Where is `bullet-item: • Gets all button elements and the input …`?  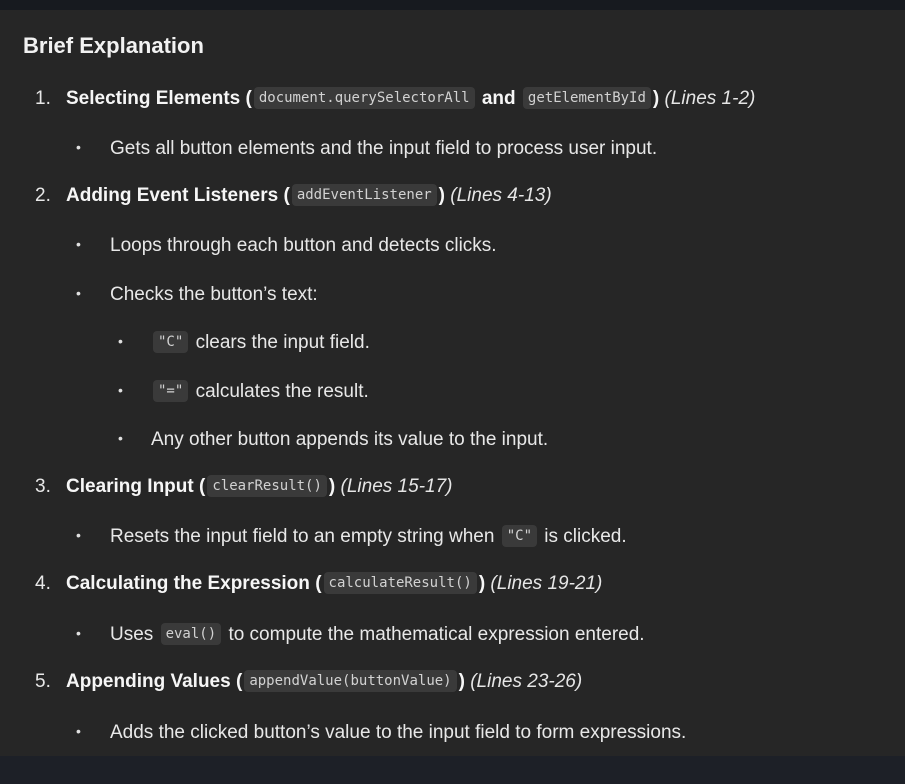
bullet-item: • Gets all button elements and the input … is located at coordinates (366, 147).